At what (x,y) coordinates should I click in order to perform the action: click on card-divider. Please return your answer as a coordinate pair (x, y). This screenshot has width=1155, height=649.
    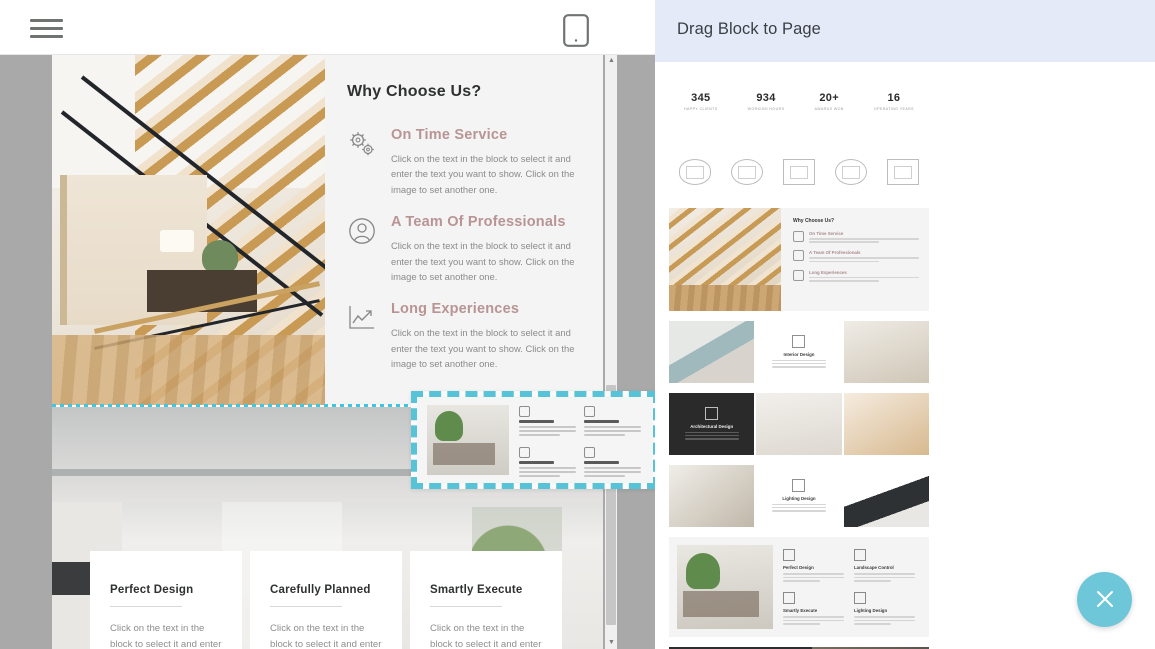
    Looking at the image, I should click on (466, 606).